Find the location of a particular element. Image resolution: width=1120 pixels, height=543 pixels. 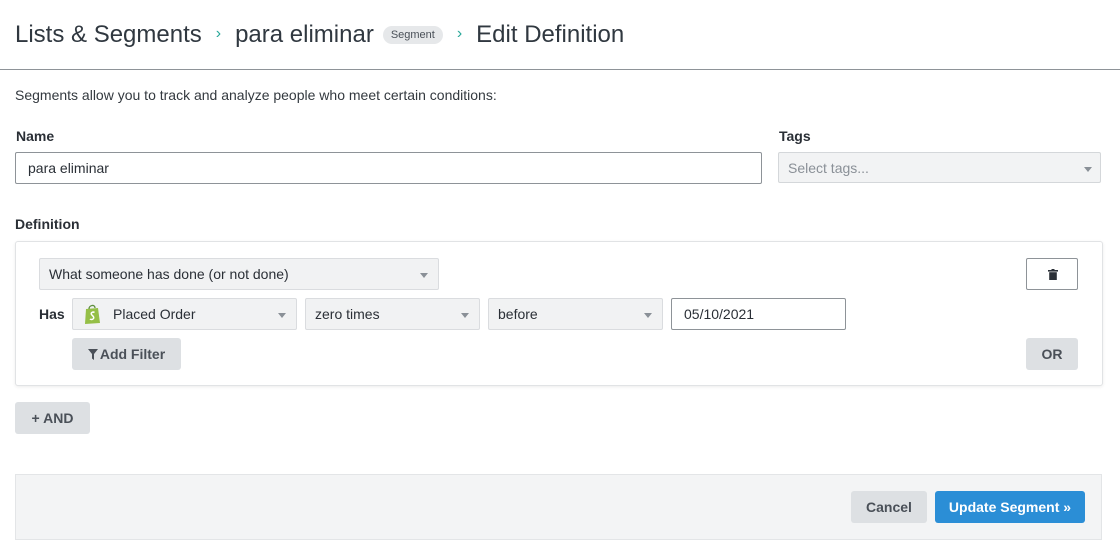

shopify-icon is located at coordinates (92, 314).